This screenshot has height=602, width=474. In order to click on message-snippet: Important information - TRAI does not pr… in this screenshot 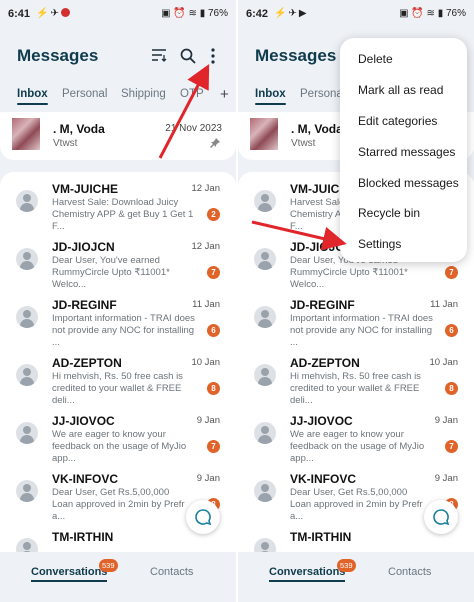, I will do `click(361, 330)`.